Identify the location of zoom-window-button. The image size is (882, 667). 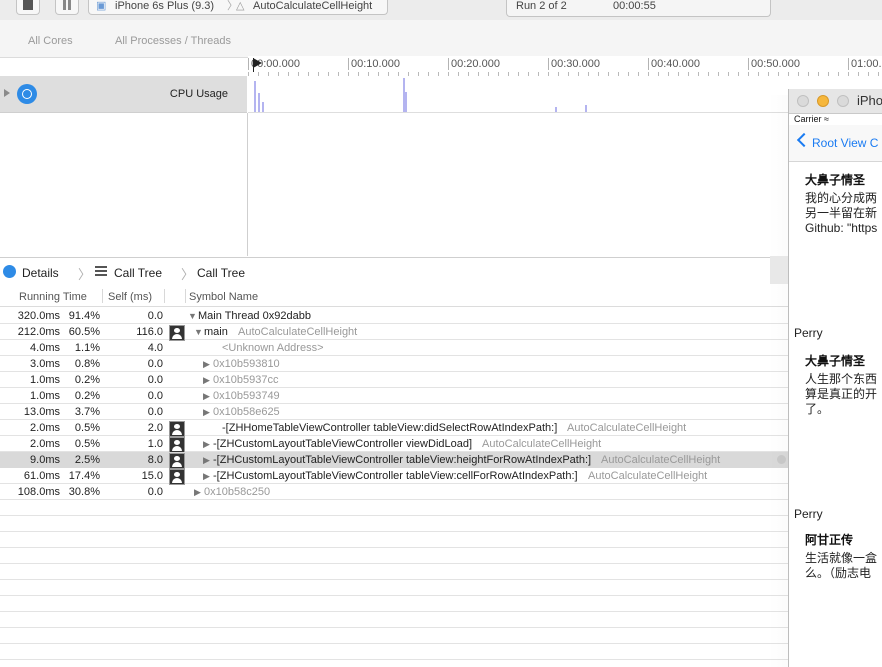
(843, 101).